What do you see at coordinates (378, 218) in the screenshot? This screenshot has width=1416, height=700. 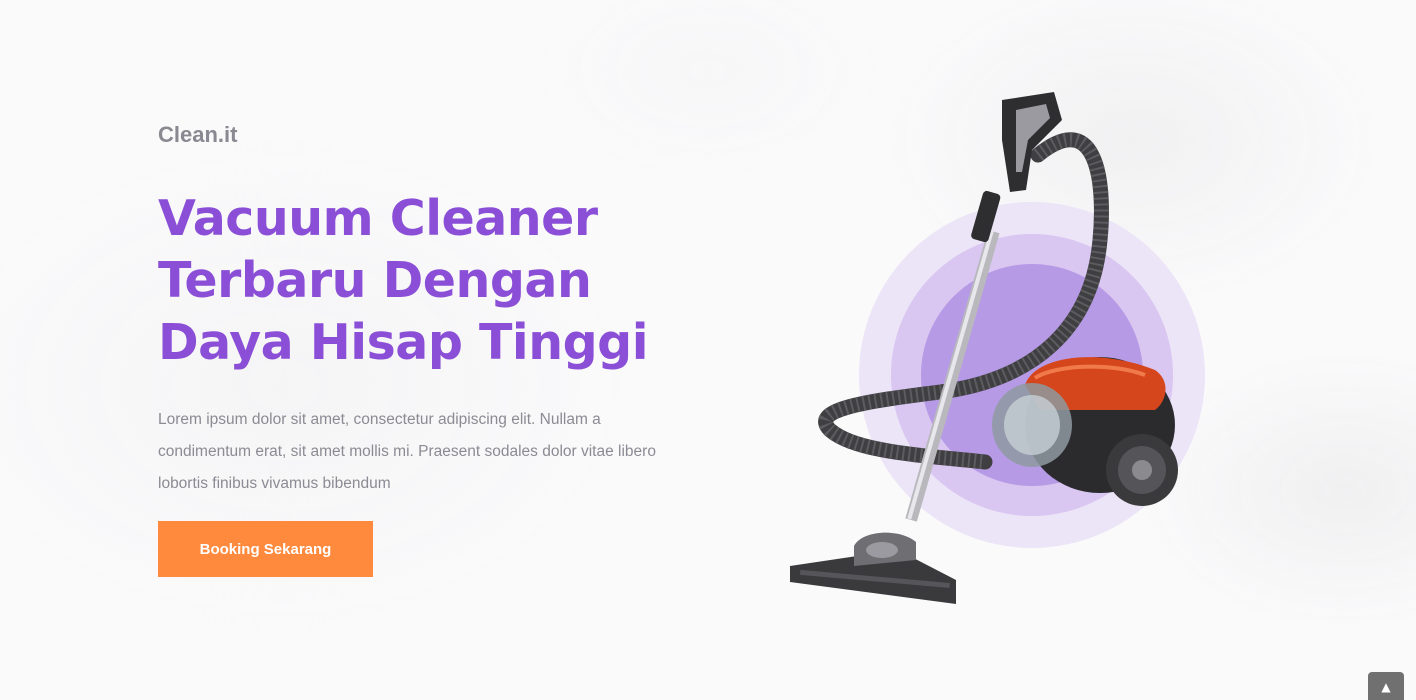 I see `headline-line-1: Vacuum Cleaner` at bounding box center [378, 218].